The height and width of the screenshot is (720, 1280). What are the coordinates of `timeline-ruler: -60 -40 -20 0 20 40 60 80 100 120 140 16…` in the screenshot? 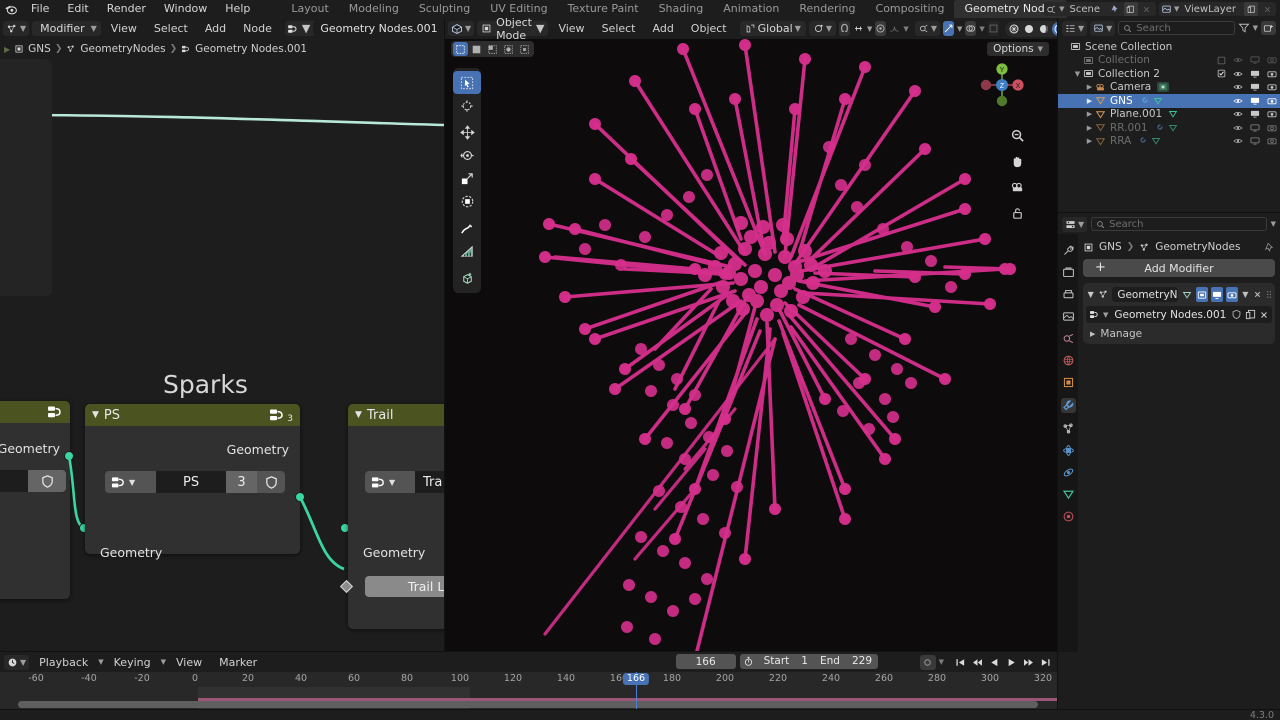 It's located at (529, 679).